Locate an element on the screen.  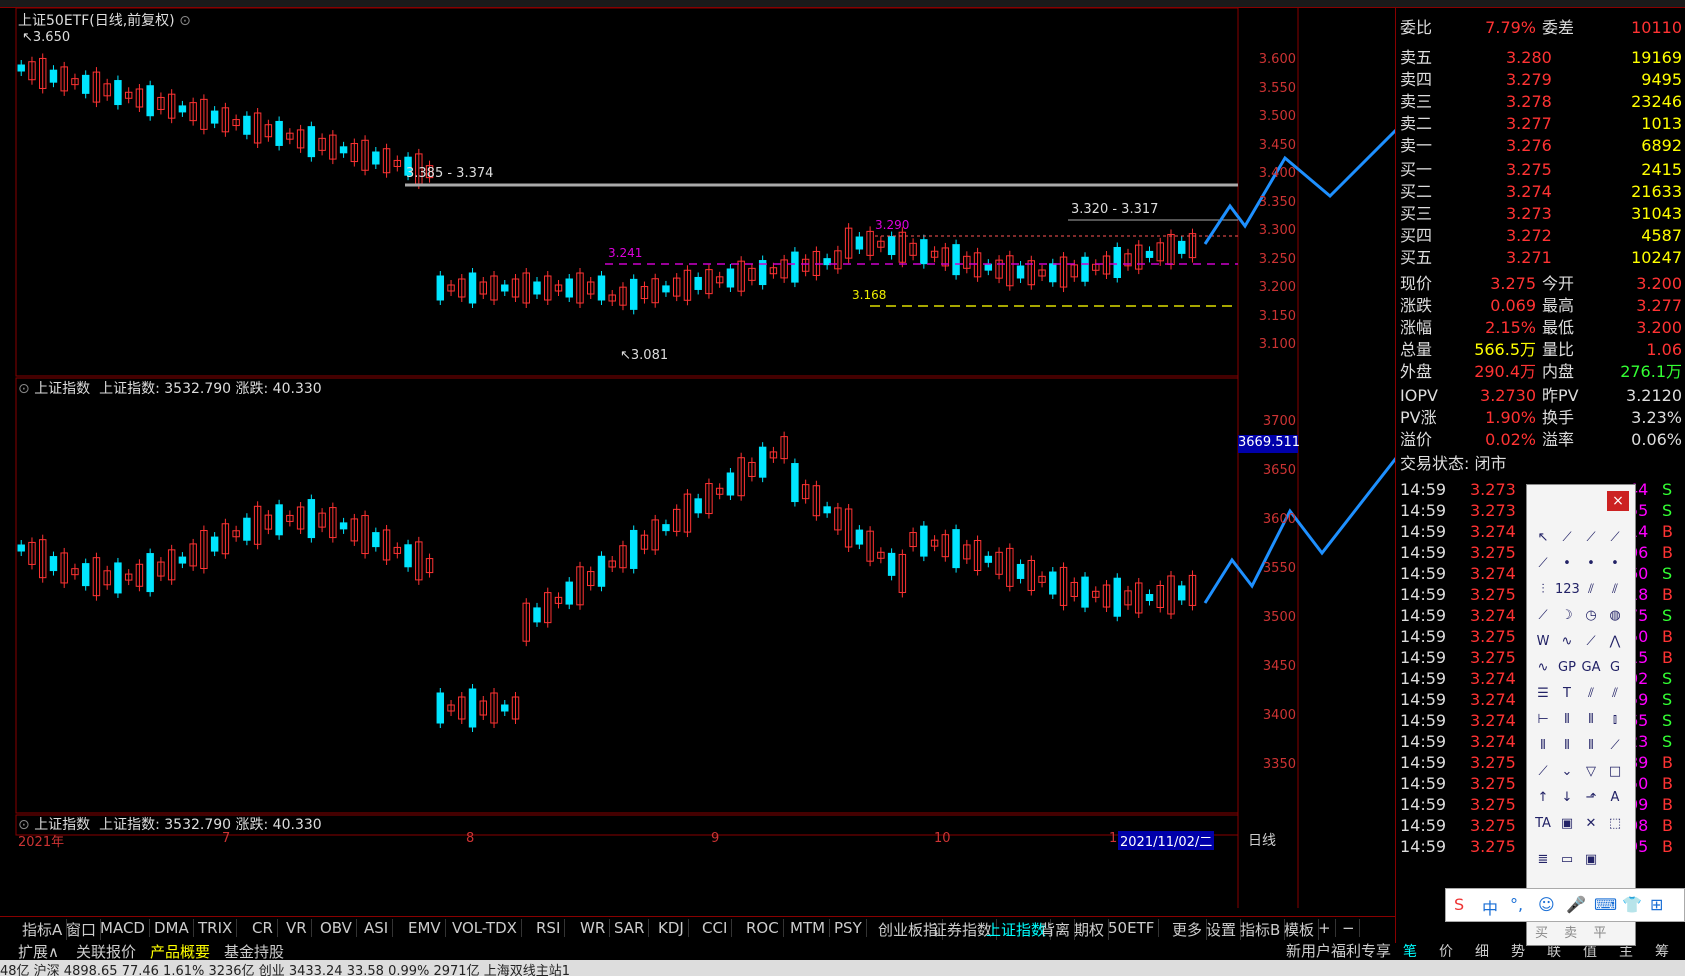
draw-tool-icon: □ is located at coordinates (1615, 772).